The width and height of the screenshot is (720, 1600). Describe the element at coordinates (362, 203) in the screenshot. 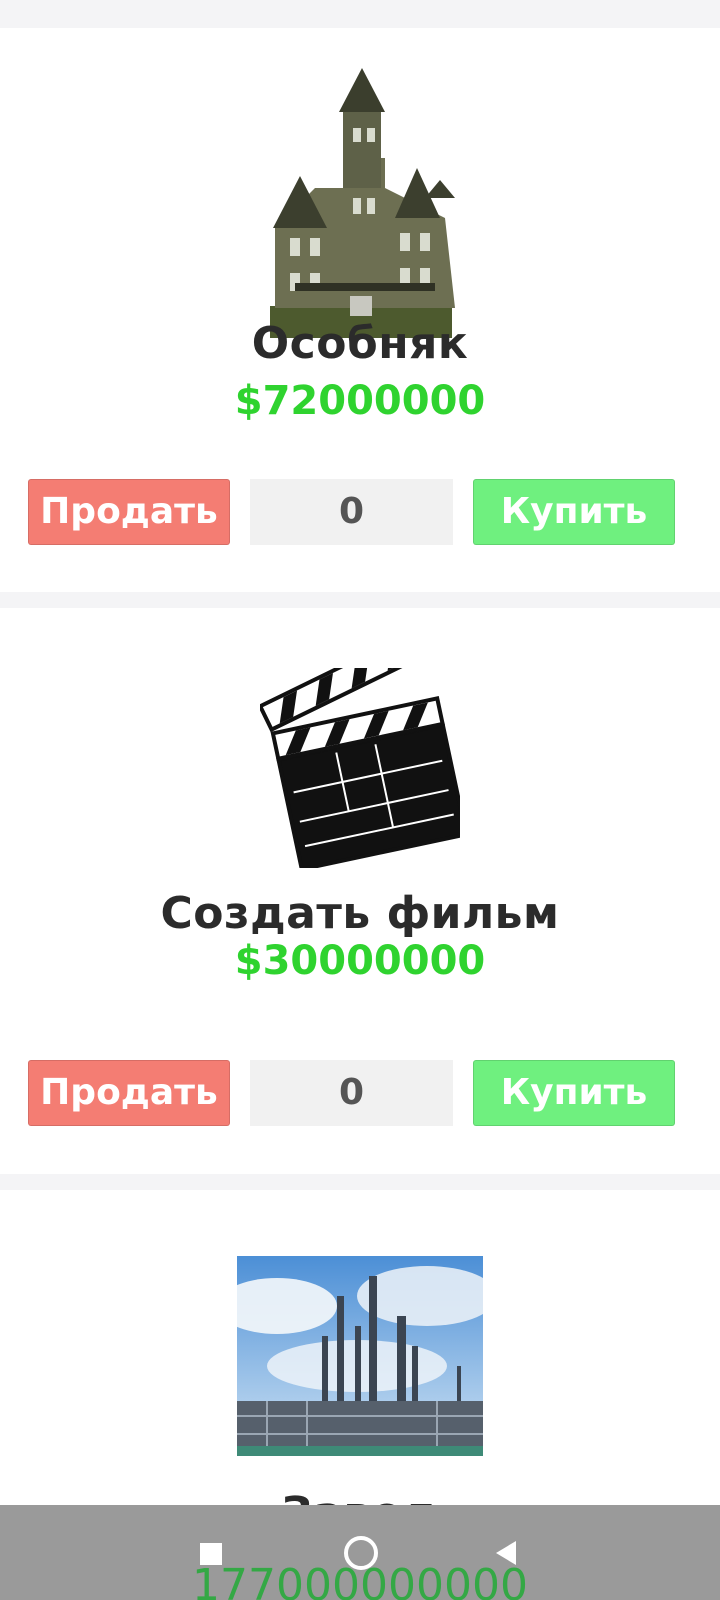

I see `mansion-image` at that location.